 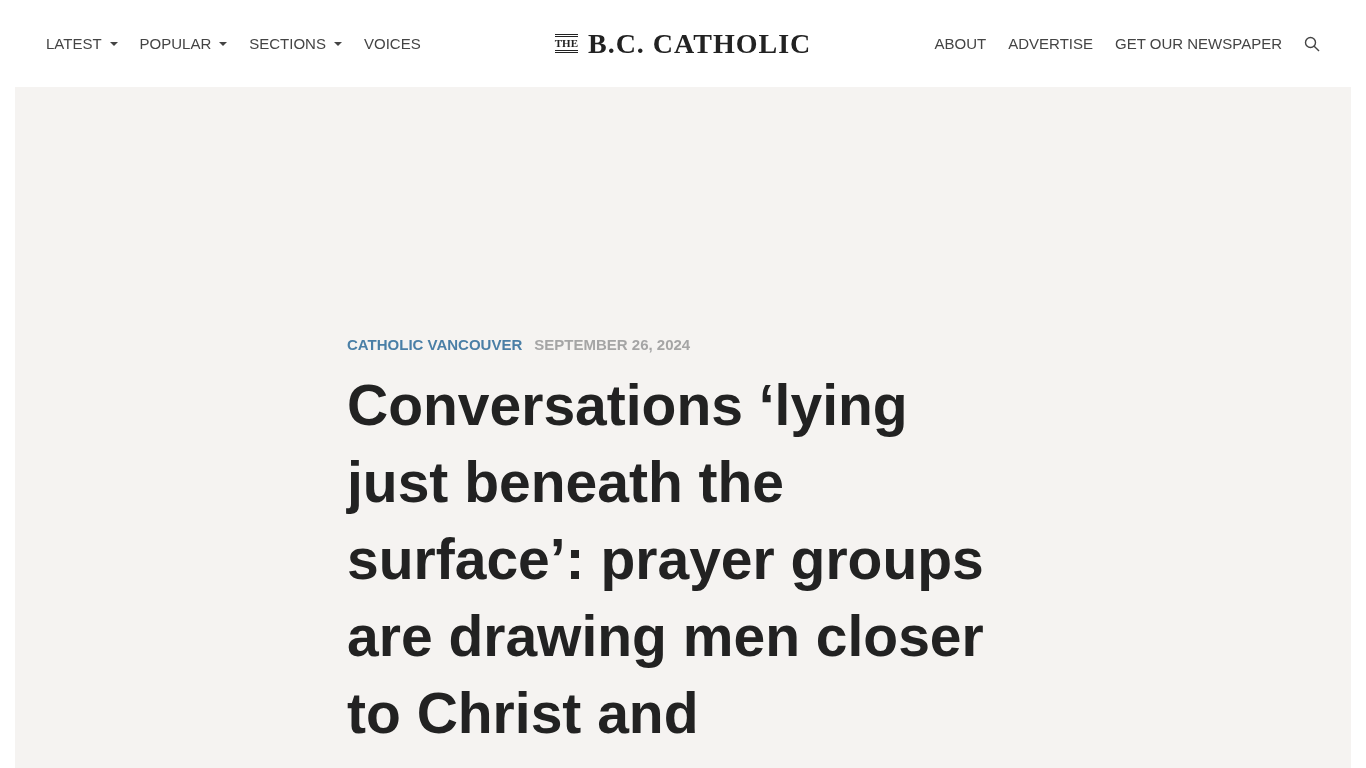 What do you see at coordinates (82, 43) in the screenshot?
I see `nav-link: LATEST` at bounding box center [82, 43].